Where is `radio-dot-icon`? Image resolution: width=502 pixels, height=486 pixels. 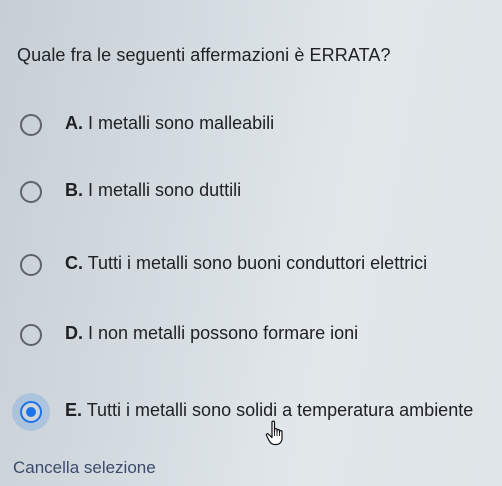 radio-dot-icon is located at coordinates (31, 412).